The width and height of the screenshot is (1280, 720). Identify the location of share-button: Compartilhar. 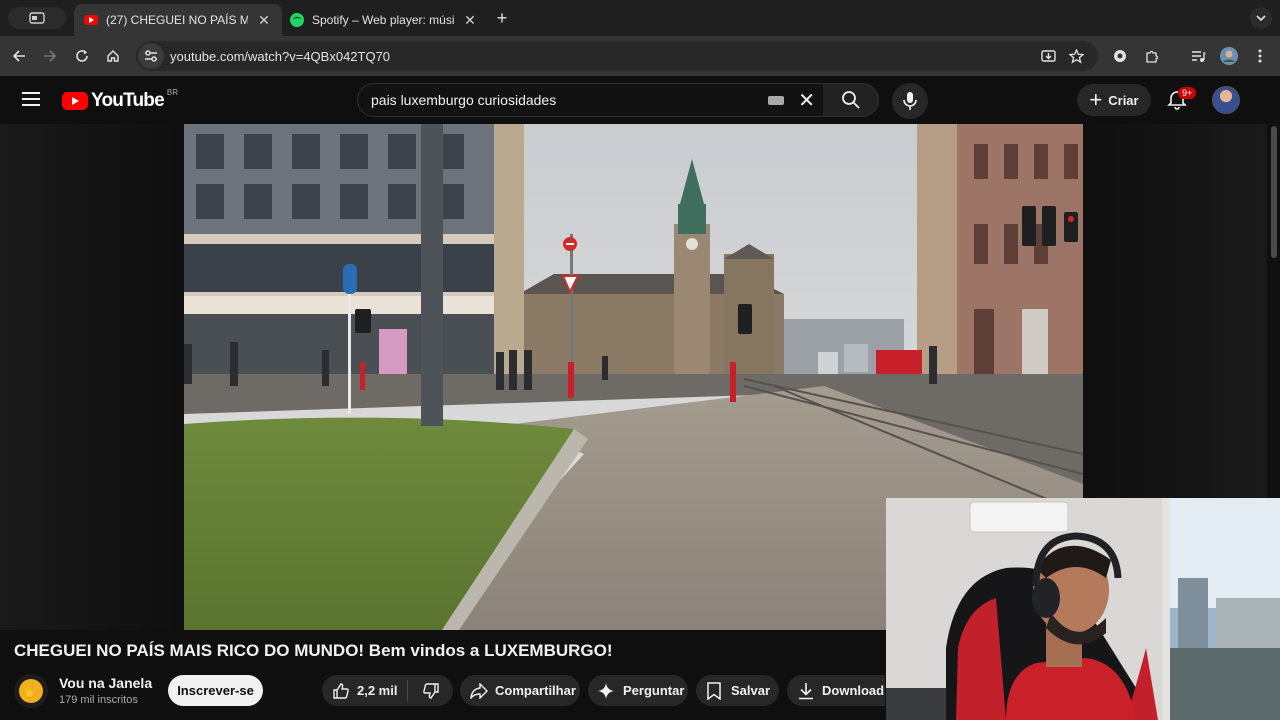
(520, 690).